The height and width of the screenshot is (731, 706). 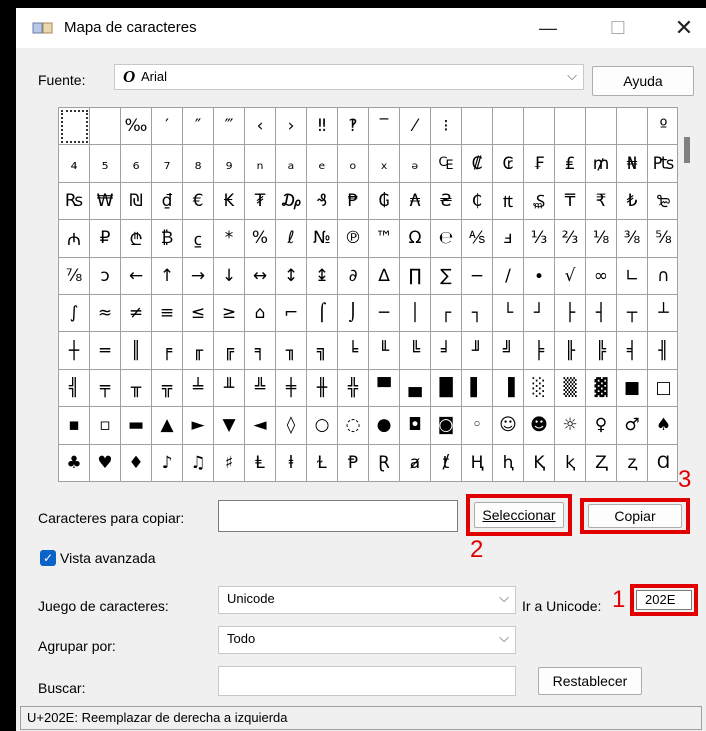 What do you see at coordinates (198, 351) in the screenshot?
I see `character-cell: ╓` at bounding box center [198, 351].